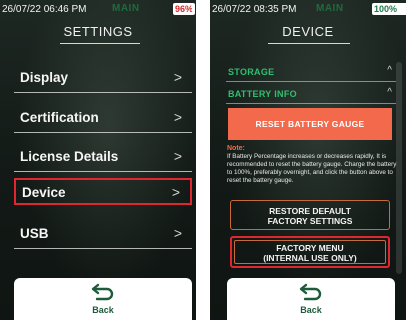 This screenshot has width=406, height=320. I want to click on section-battery-info: BATTERY INFO ^, so click(311, 95).